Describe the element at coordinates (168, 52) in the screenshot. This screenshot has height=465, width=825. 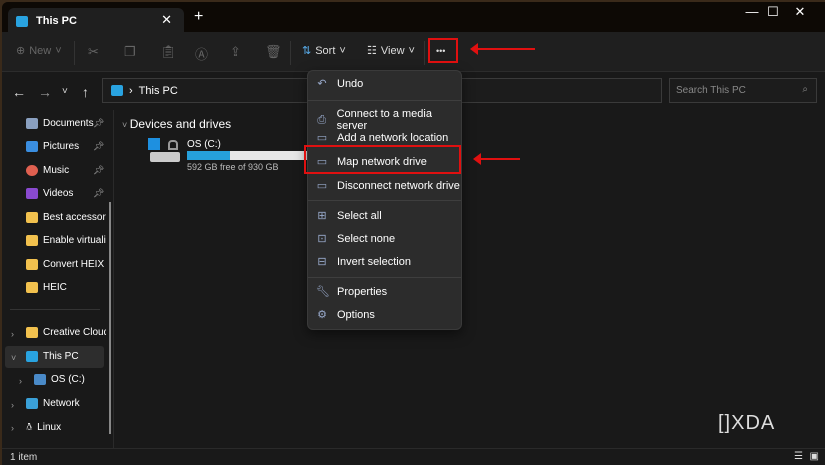
I see `paste-icon: 📋︎` at that location.